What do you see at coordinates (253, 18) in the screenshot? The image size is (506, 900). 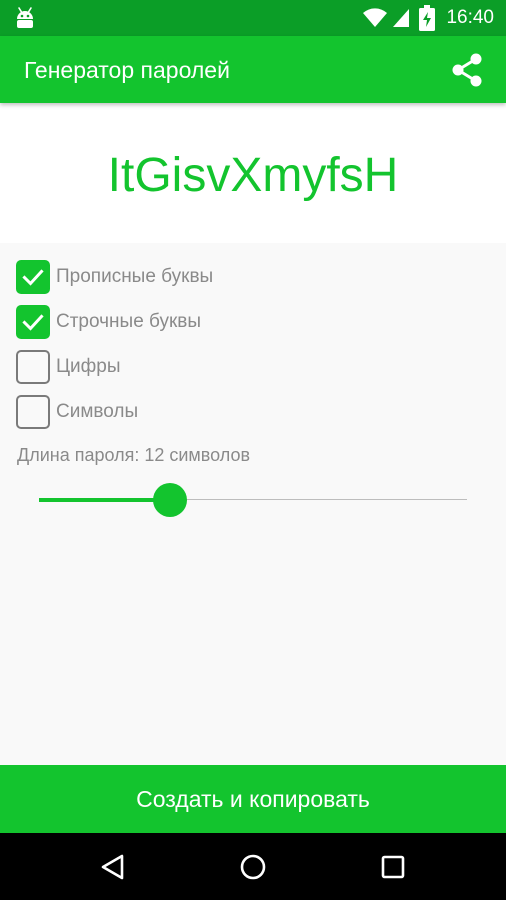 I see `status-bar: 16:40` at bounding box center [253, 18].